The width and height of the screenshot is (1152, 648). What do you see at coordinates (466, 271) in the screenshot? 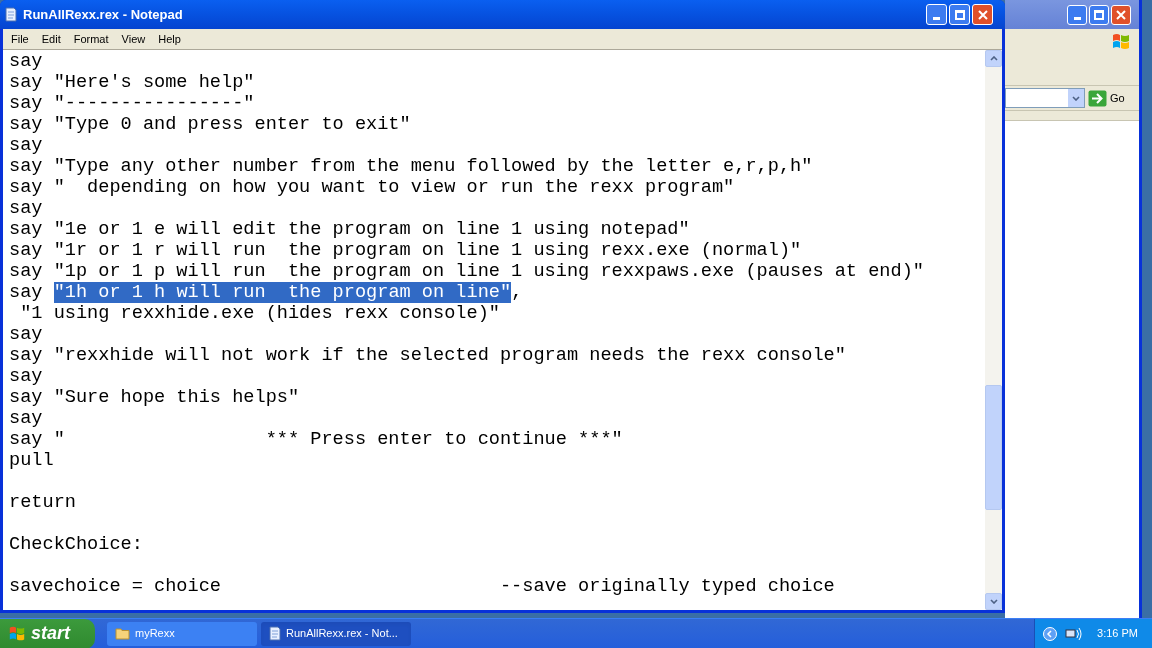
I see `code-text: say "1p or 1 p will run the program on line 1 using rexxpaws.exe (pauses at end)"` at bounding box center [466, 271].